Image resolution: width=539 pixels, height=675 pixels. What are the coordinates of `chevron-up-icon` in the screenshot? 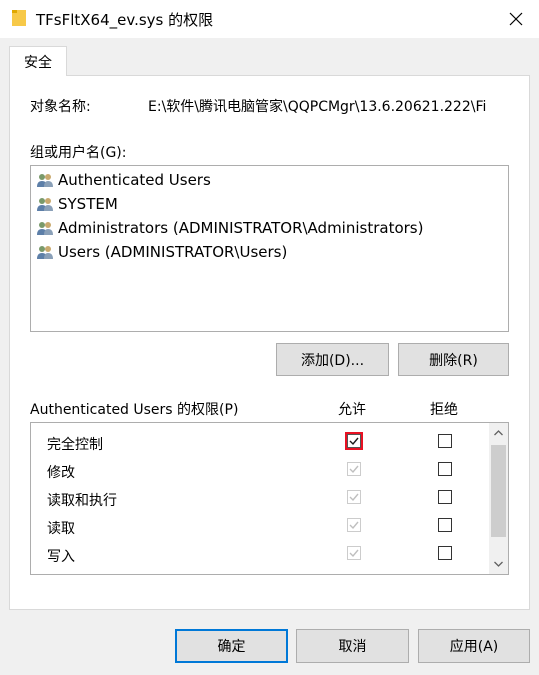 It's located at (498, 433).